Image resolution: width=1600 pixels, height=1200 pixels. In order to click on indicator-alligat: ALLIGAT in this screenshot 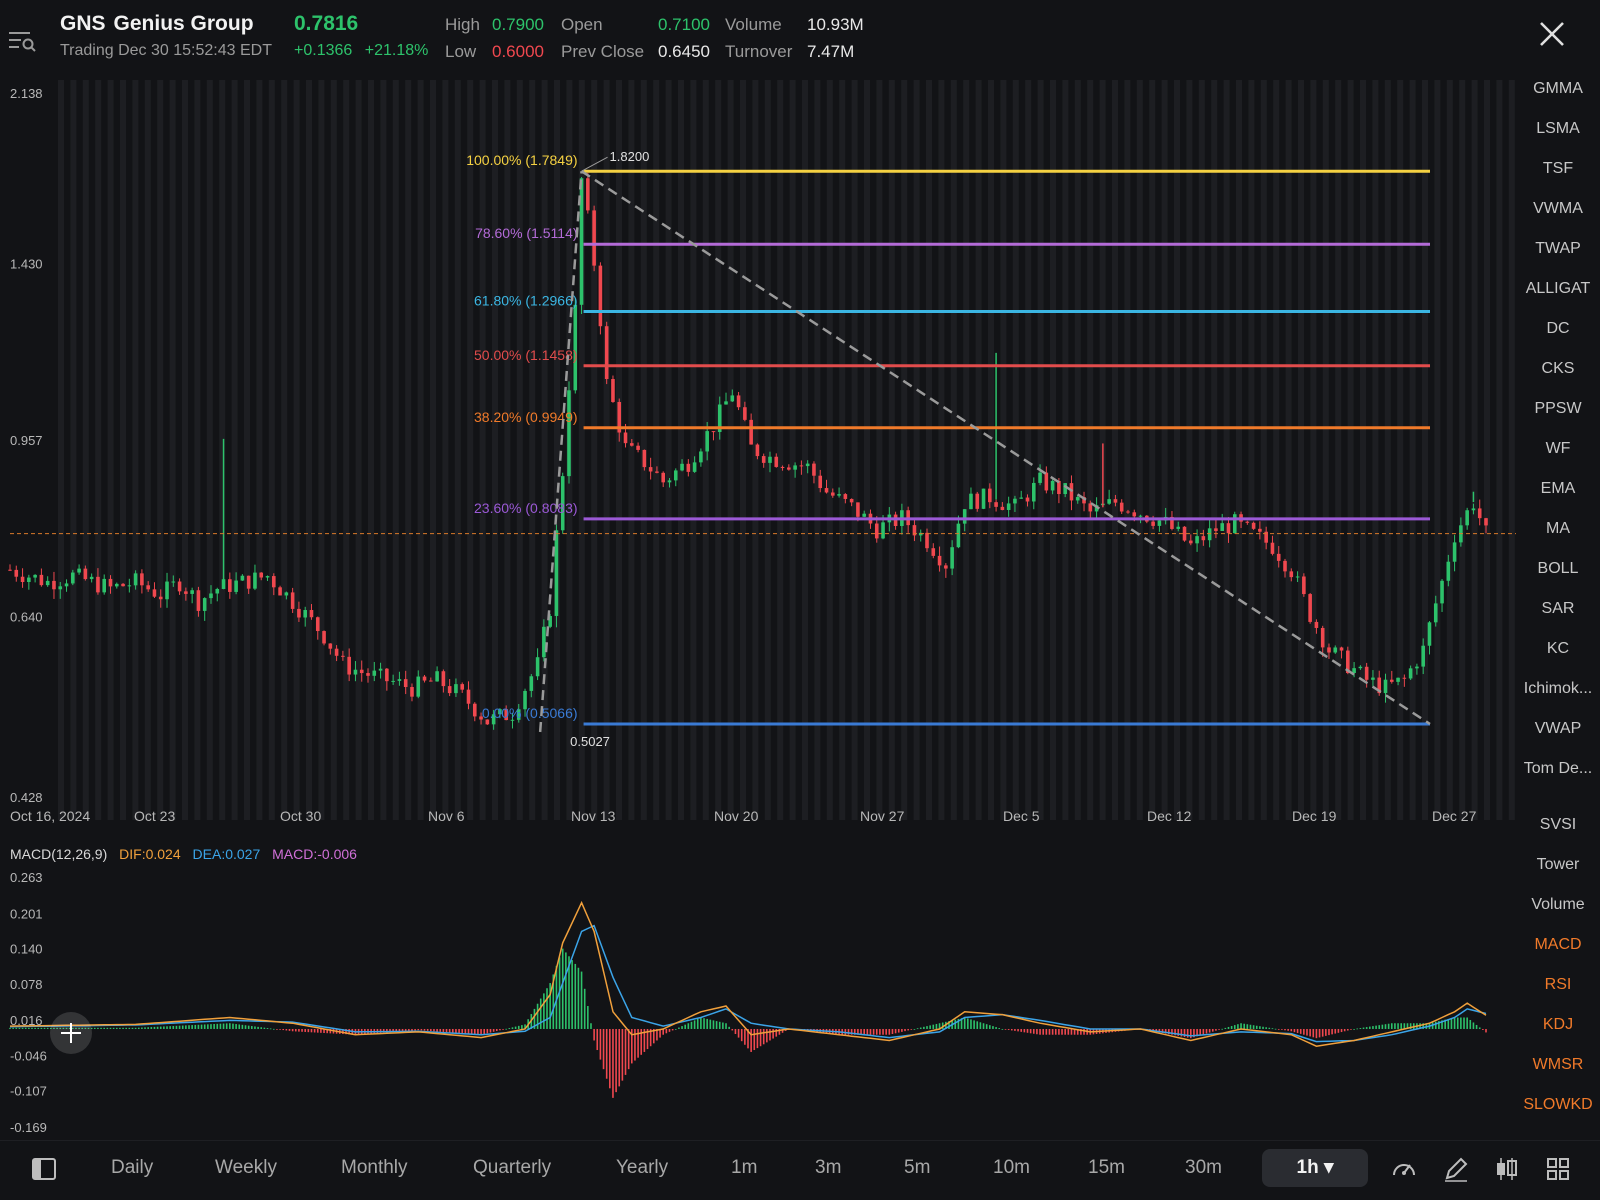, I will do `click(1558, 289)`.